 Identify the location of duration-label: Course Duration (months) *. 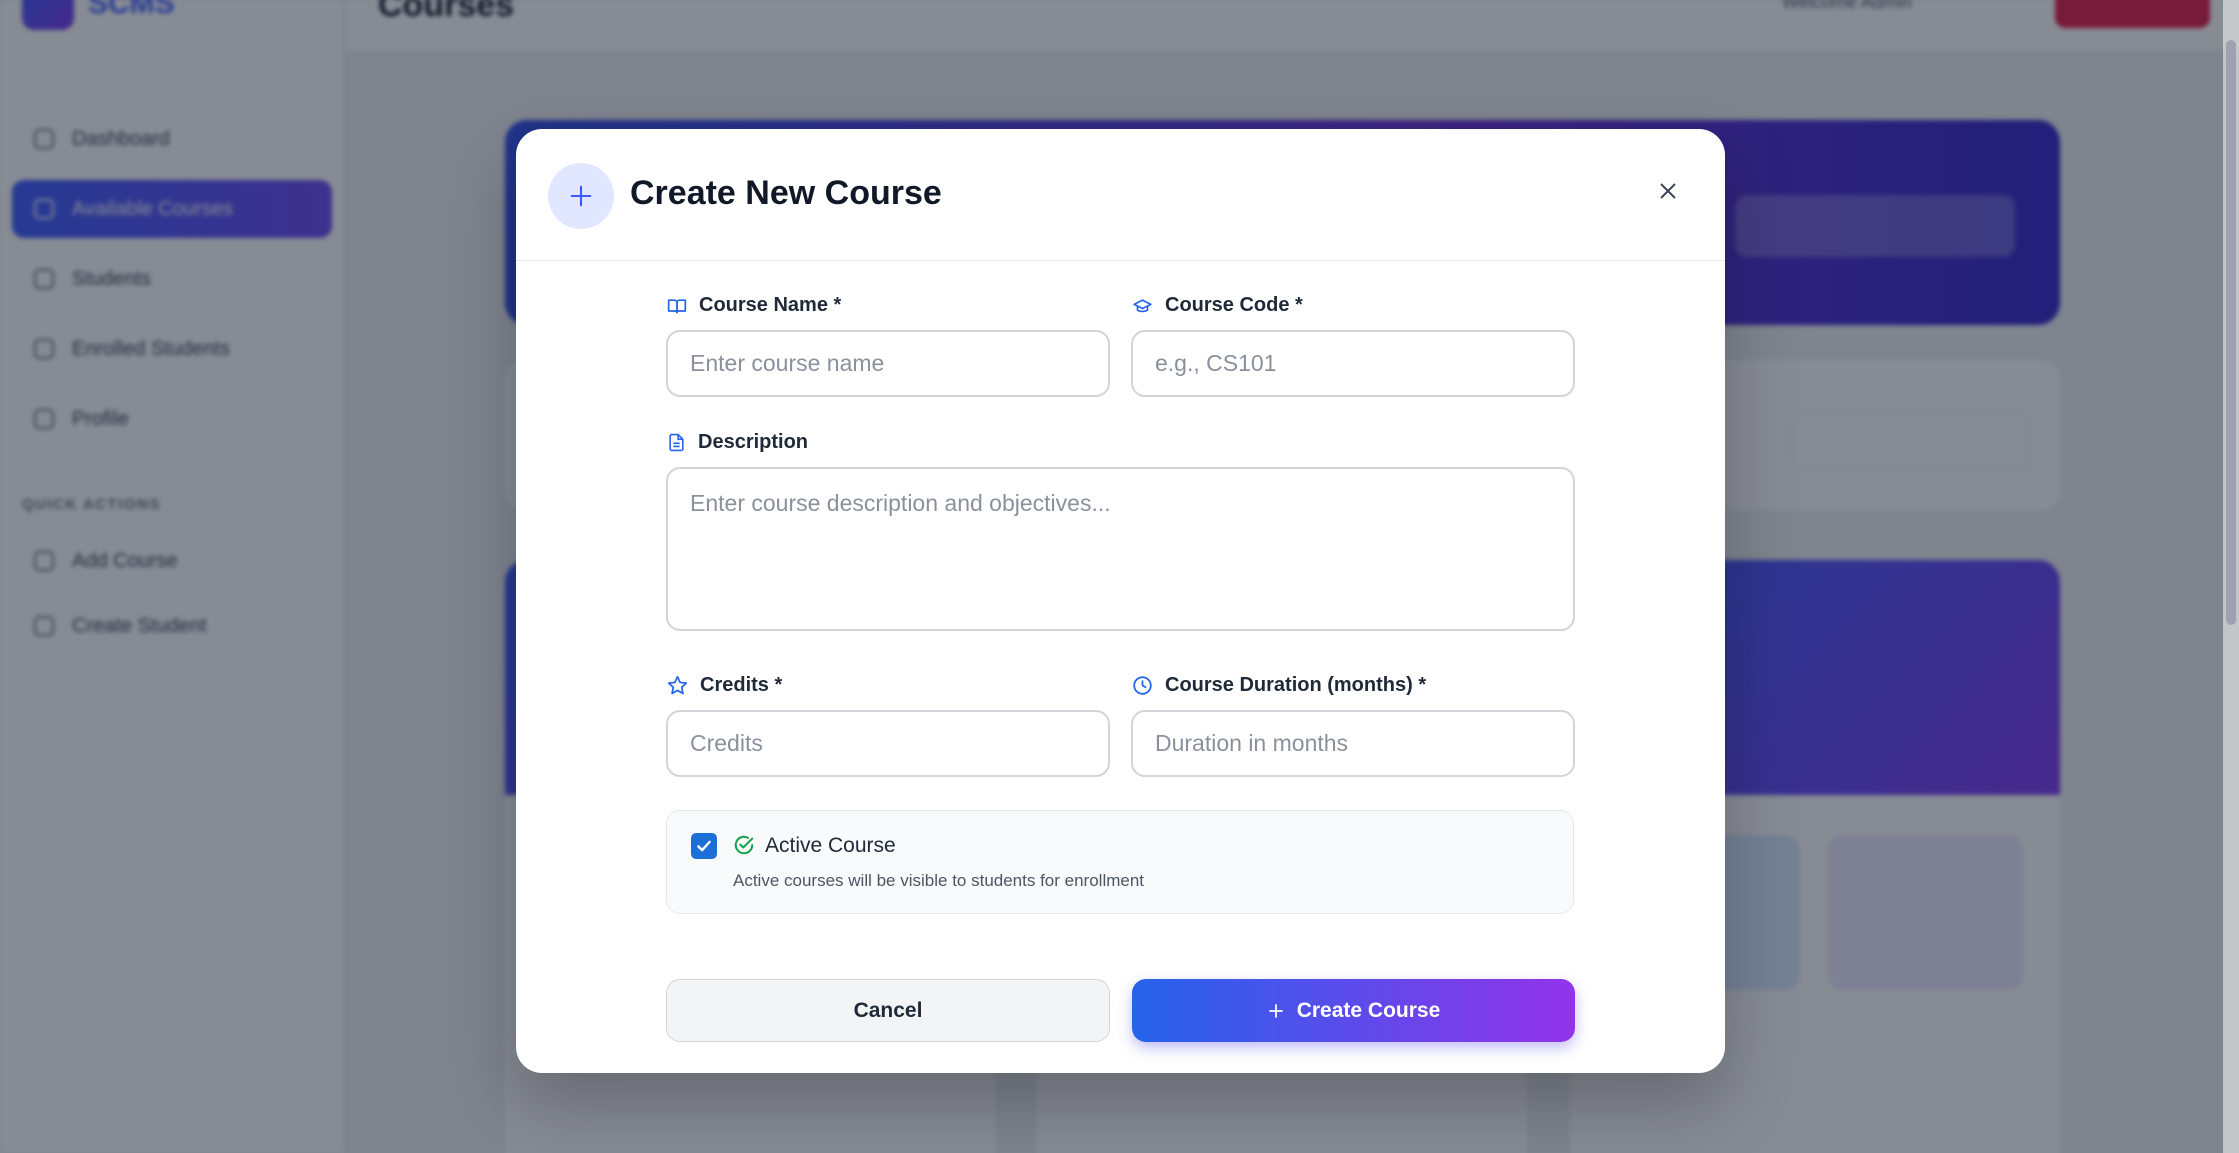
(1279, 685).